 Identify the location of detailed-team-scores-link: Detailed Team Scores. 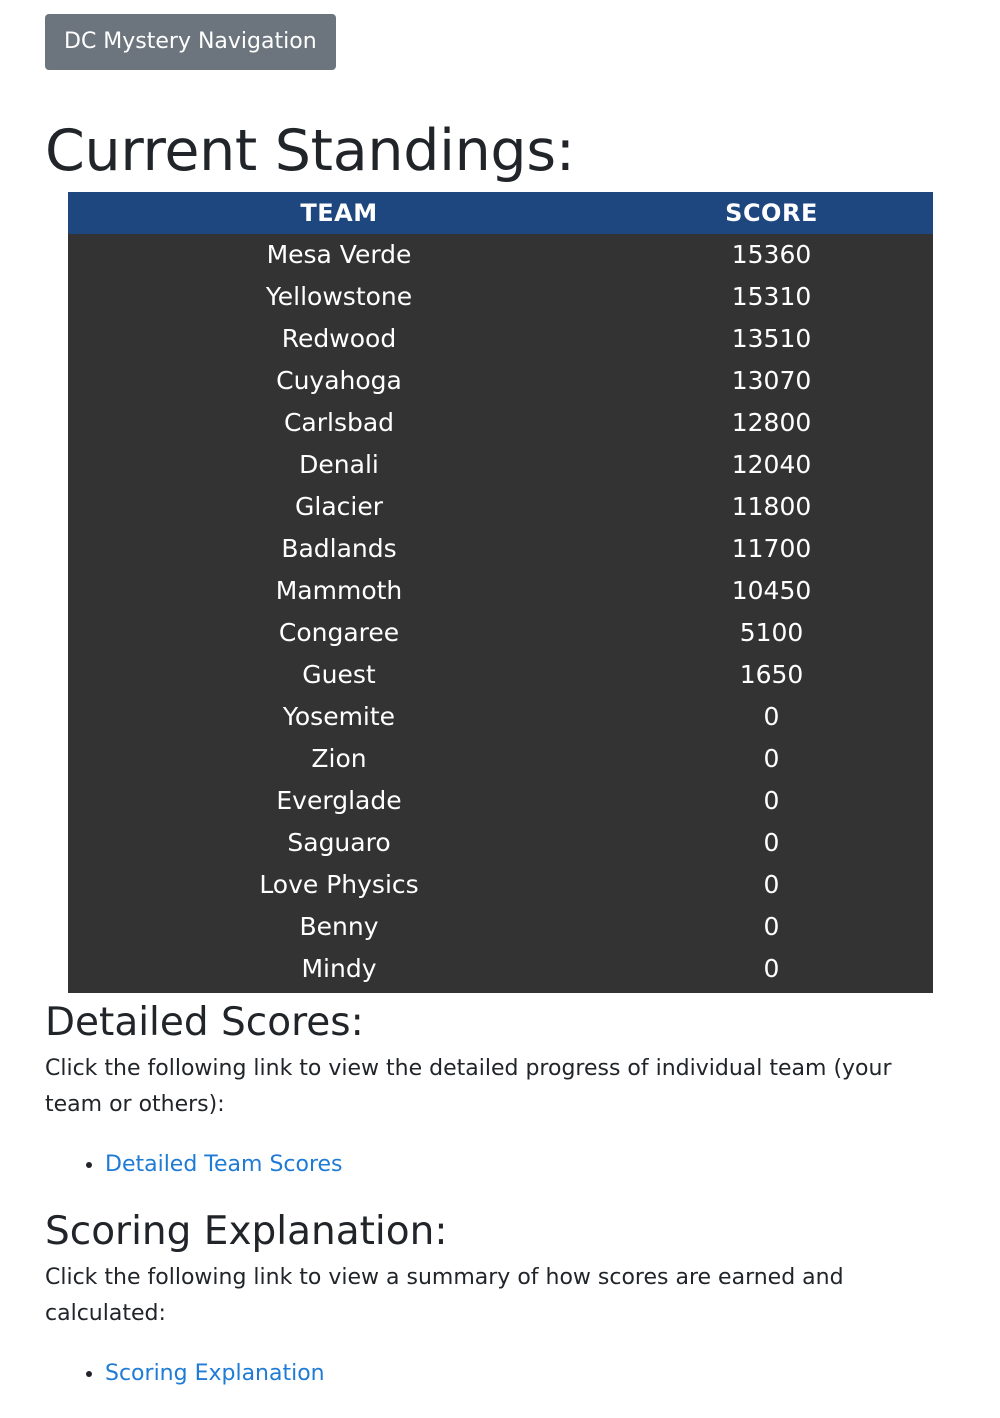
(224, 1164).